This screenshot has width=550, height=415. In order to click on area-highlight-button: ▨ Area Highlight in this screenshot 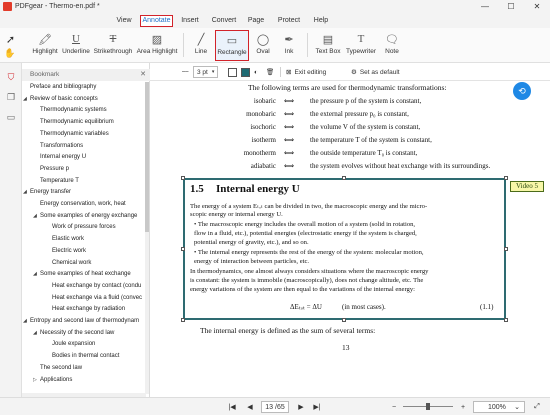, I will do `click(157, 45)`.